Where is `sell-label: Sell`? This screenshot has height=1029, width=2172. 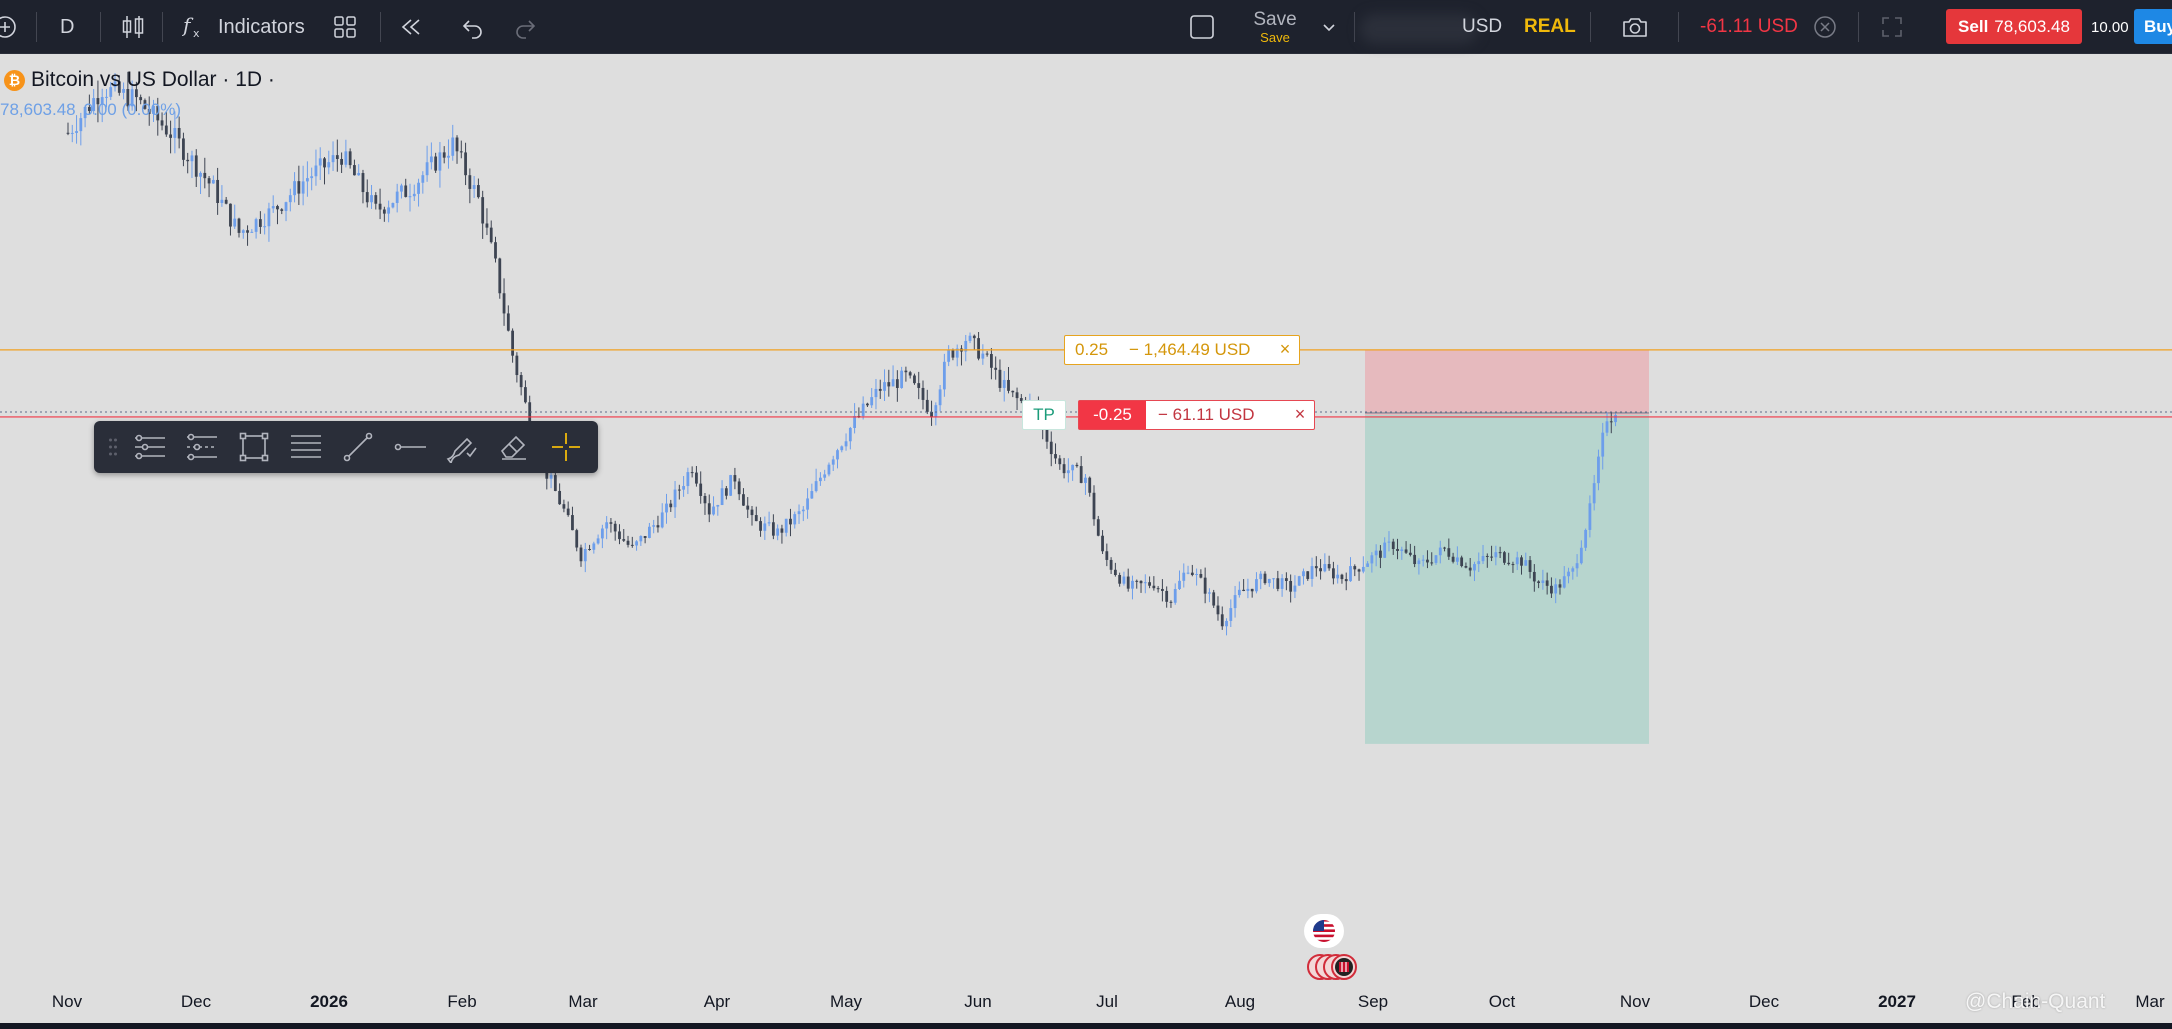
sell-label: Sell is located at coordinates (1973, 26).